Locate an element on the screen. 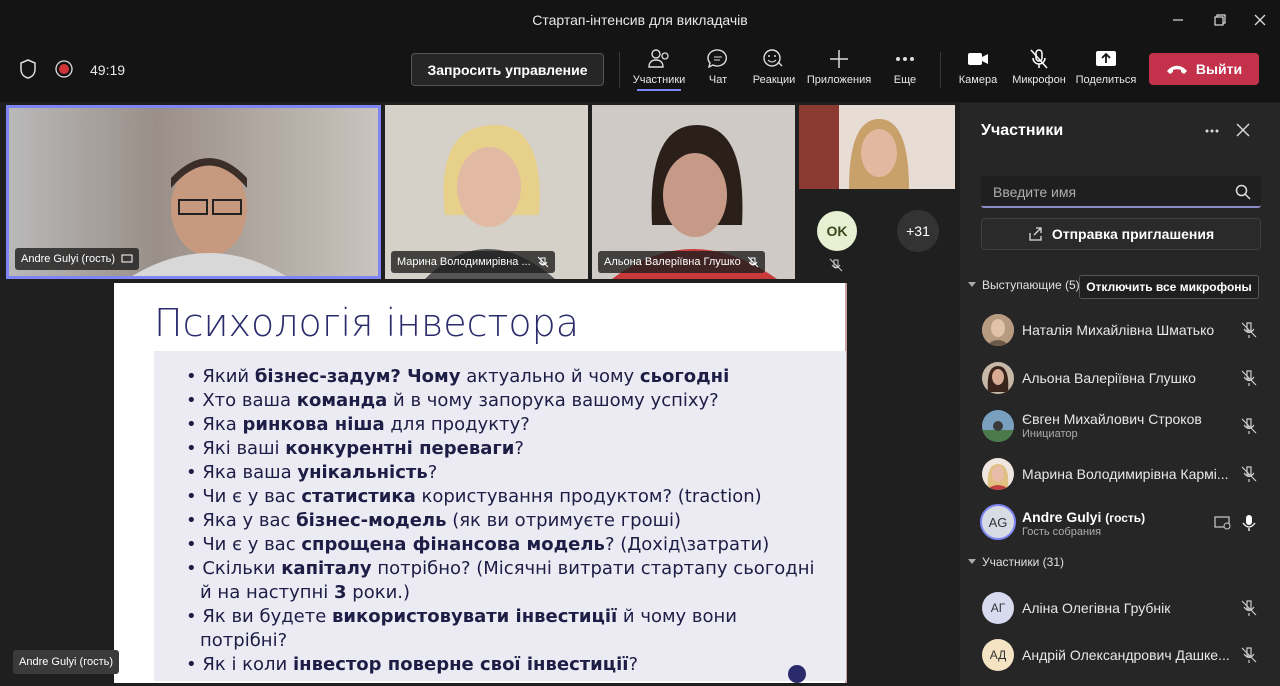 The width and height of the screenshot is (1280, 686). slide-bullet-text: Скільки is located at coordinates (242, 568).